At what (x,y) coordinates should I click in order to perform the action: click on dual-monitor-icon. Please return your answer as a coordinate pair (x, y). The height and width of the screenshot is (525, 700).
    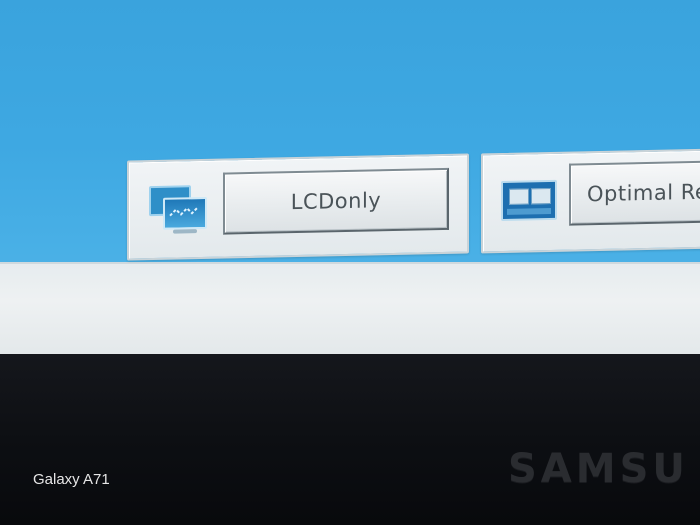
    Looking at the image, I should click on (176, 210).